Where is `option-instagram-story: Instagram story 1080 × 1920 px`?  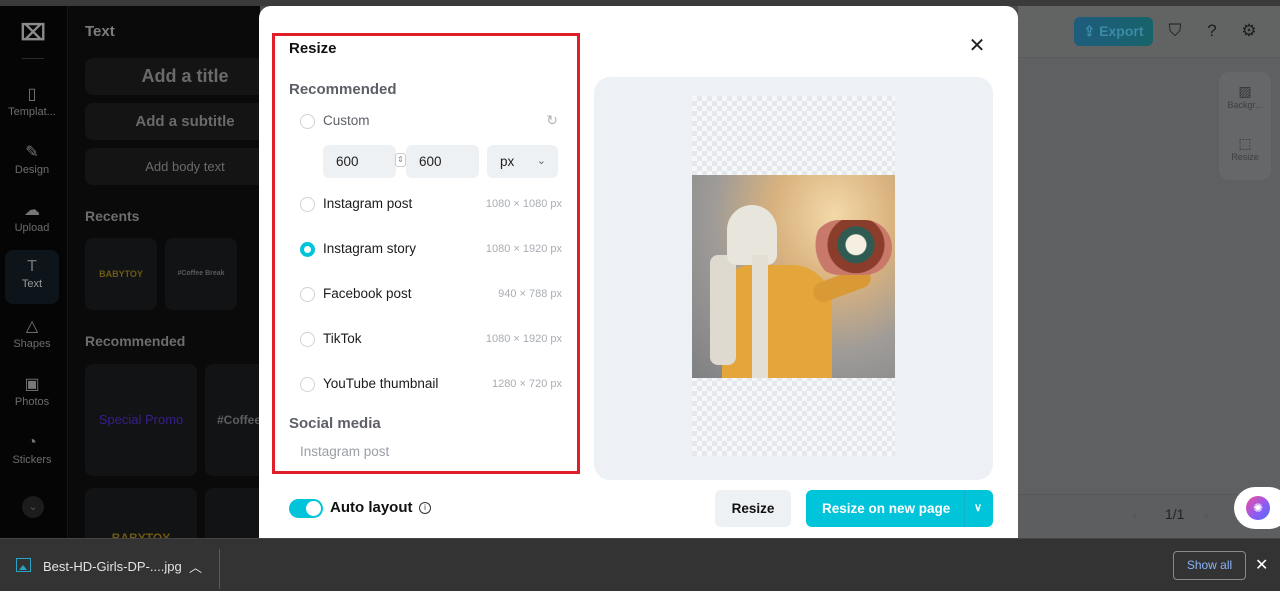
option-instagram-story: Instagram story 1080 × 1920 px is located at coordinates (431, 249).